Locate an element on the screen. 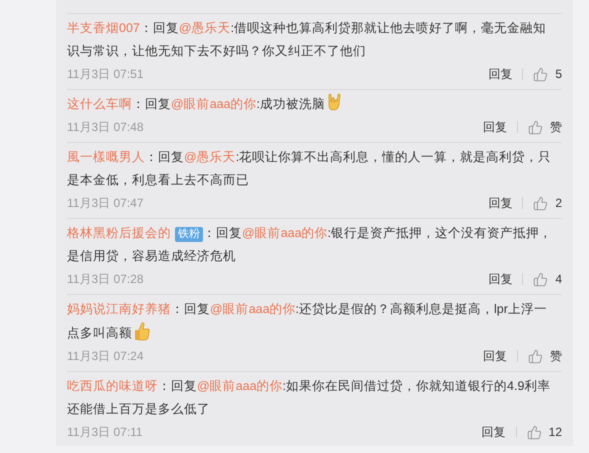 The image size is (589, 453). comment-time: 11月3日 07:11 is located at coordinates (105, 432).